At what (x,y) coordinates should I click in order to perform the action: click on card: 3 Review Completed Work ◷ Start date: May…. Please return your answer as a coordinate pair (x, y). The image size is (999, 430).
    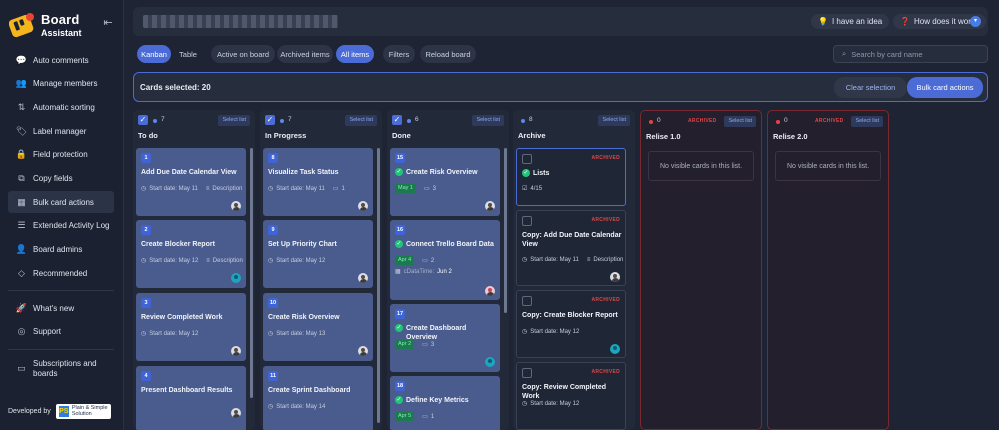
    Looking at the image, I should click on (191, 327).